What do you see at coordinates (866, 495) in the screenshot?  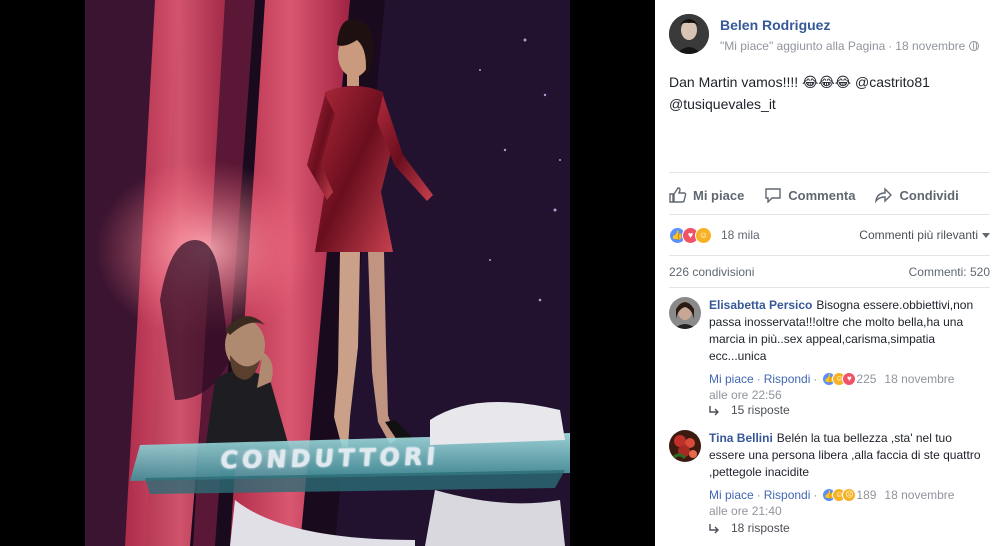 I see `comment-reaction-count: 189` at bounding box center [866, 495].